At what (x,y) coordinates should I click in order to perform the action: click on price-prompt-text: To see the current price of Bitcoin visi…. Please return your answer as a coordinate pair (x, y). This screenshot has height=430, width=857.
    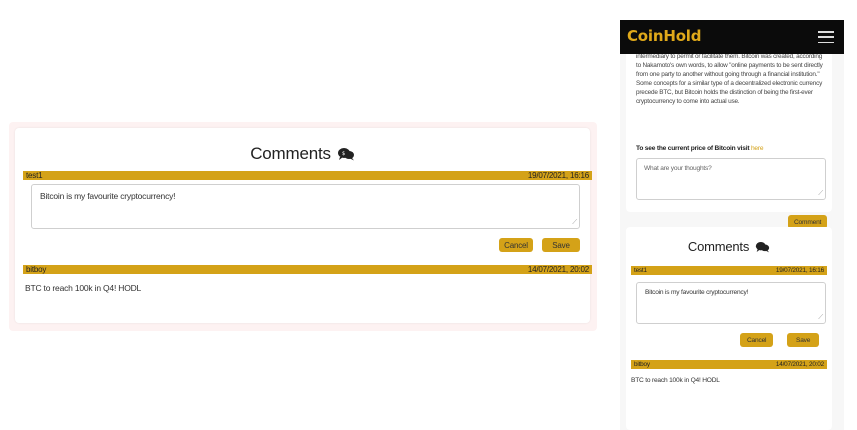
    Looking at the image, I should click on (693, 148).